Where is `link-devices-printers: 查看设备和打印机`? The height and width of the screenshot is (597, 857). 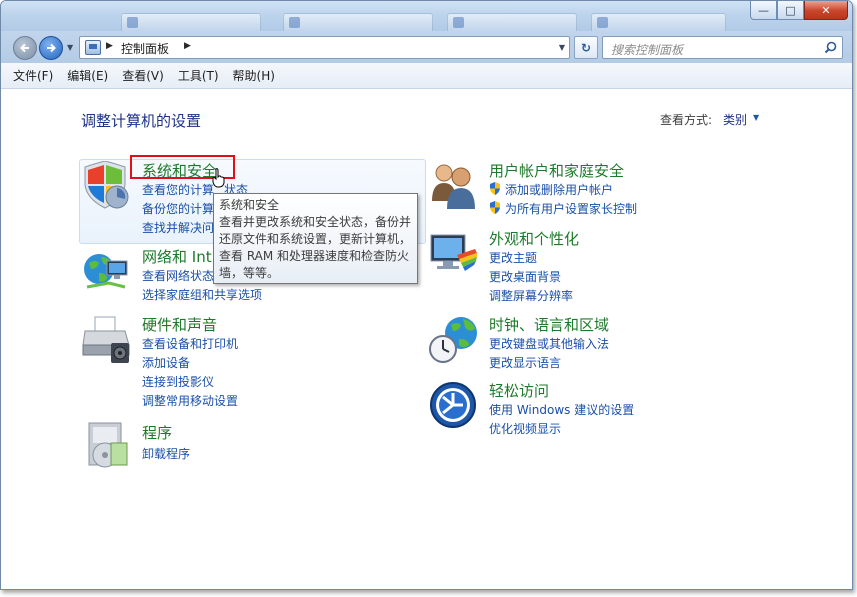 link-devices-printers: 查看设备和打印机 is located at coordinates (190, 343).